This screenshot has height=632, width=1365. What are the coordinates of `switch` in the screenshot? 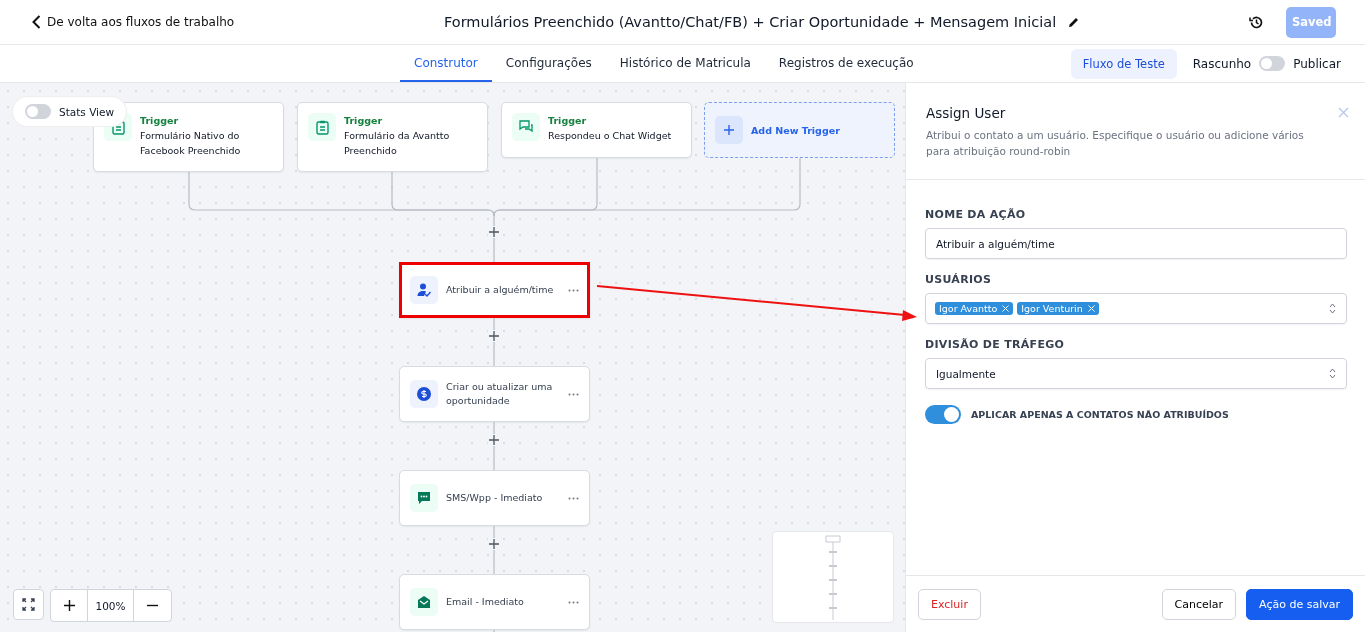 It's located at (38, 111).